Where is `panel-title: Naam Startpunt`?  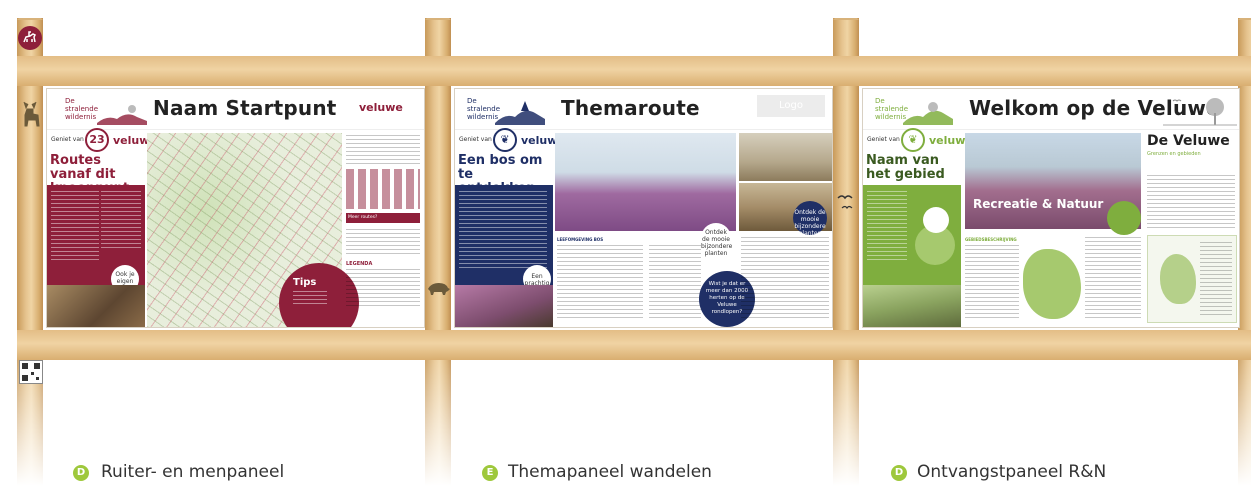
panel-title: Naam Startpunt is located at coordinates (245, 108).